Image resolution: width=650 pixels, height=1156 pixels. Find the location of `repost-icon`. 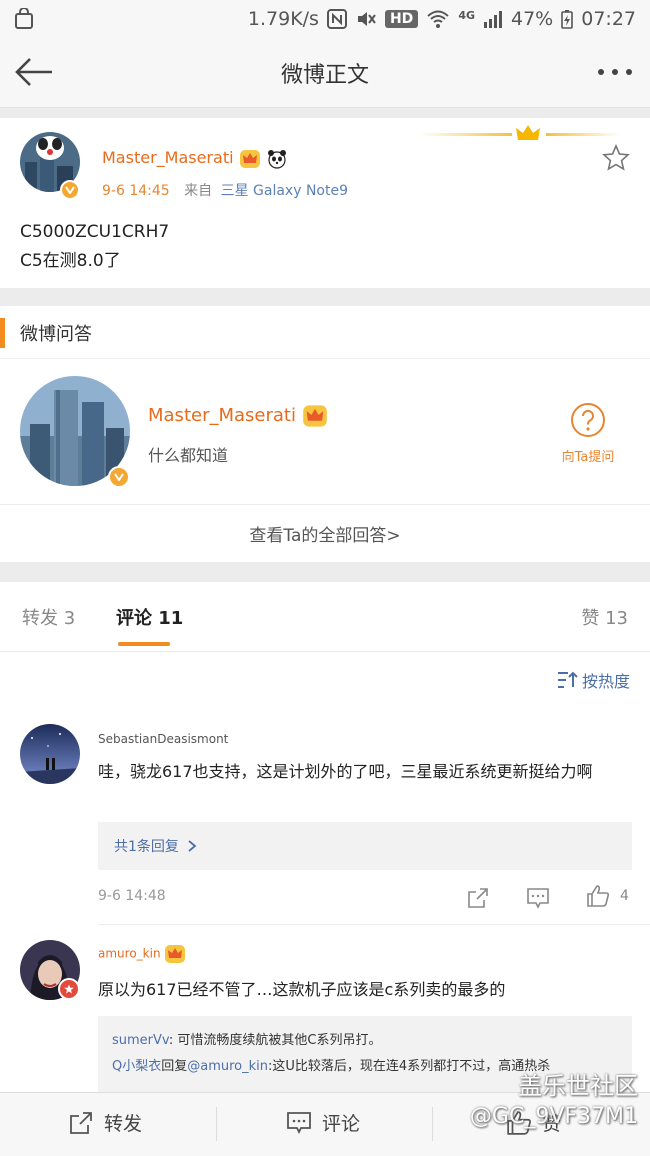

repost-icon is located at coordinates (81, 1122).